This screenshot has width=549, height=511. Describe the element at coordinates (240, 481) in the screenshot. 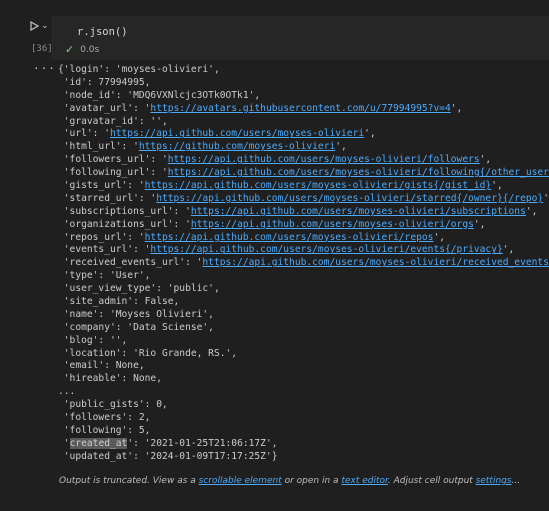

I see `scrollable-element-link: scrollable element` at that location.